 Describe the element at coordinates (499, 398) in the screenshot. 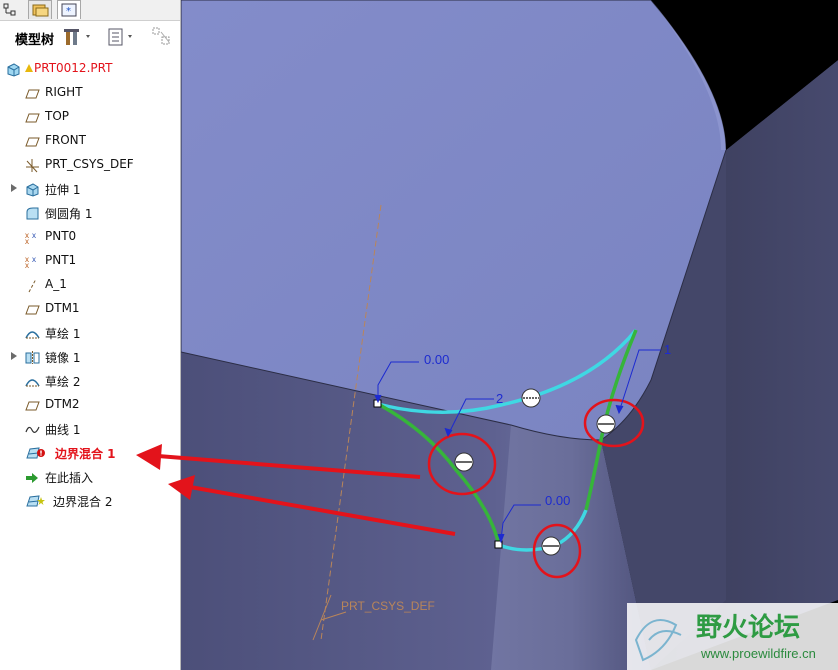

I see `curve-label-2: 2` at that location.